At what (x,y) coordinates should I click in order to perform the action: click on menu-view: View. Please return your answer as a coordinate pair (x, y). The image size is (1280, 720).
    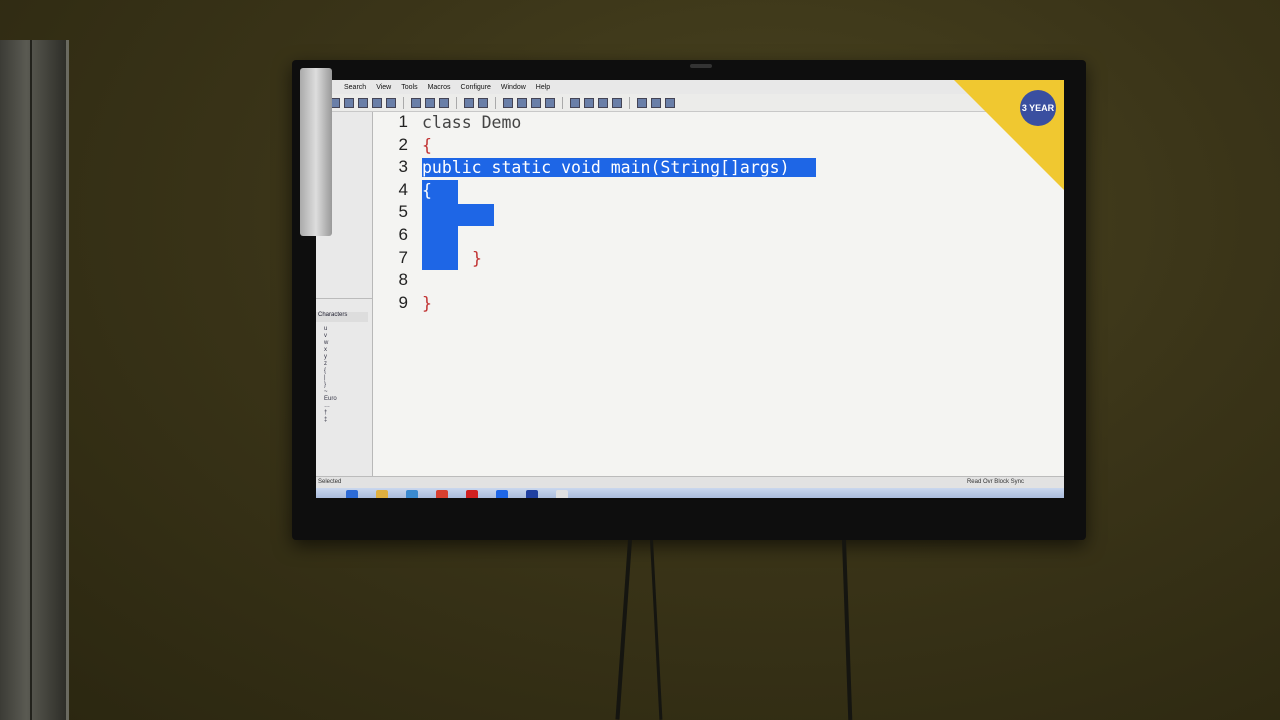
    Looking at the image, I should click on (383, 87).